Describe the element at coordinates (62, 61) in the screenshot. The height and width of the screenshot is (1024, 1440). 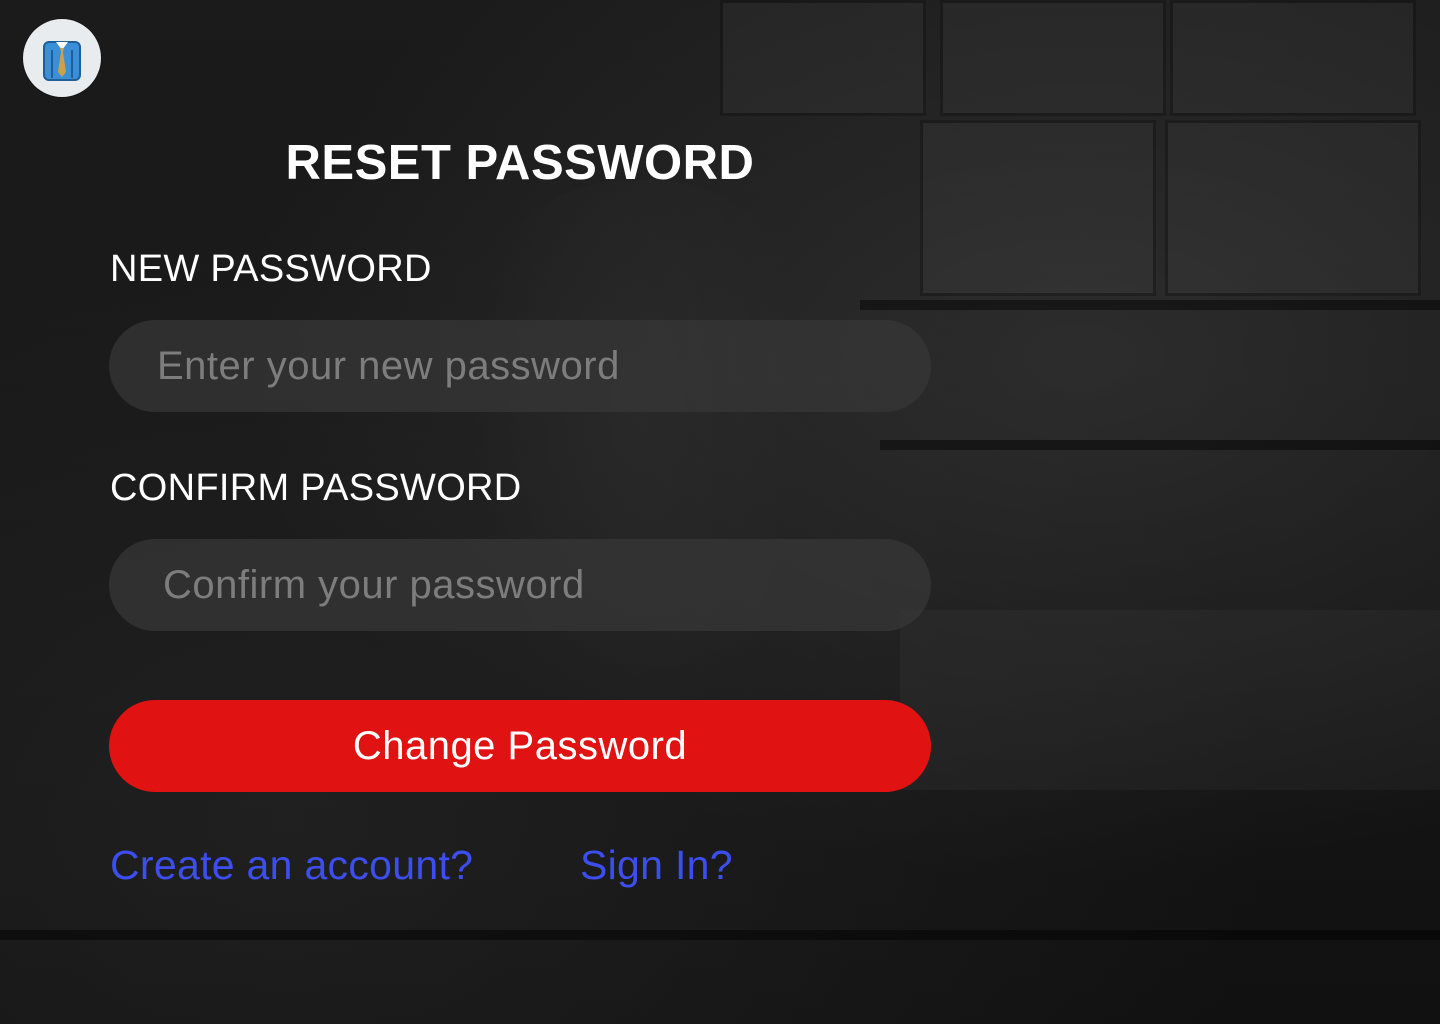
I see `shirt-and-tie-icon` at that location.